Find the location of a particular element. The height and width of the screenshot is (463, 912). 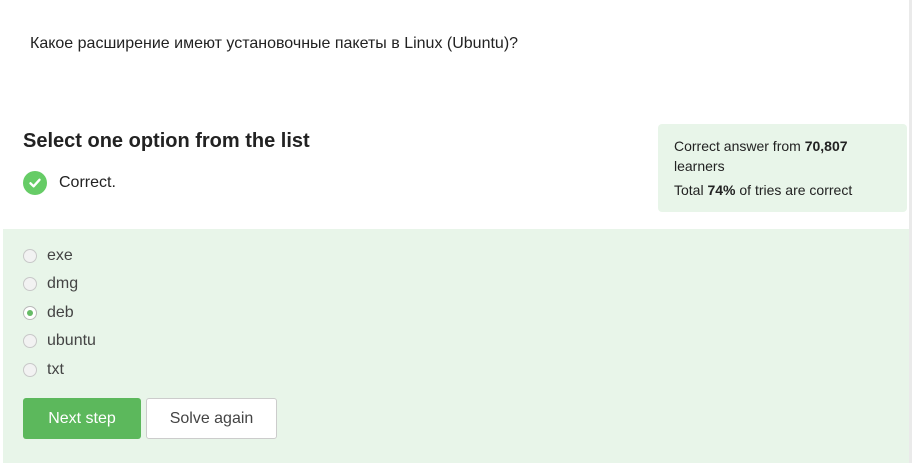

radio-button-selected is located at coordinates (30, 313).